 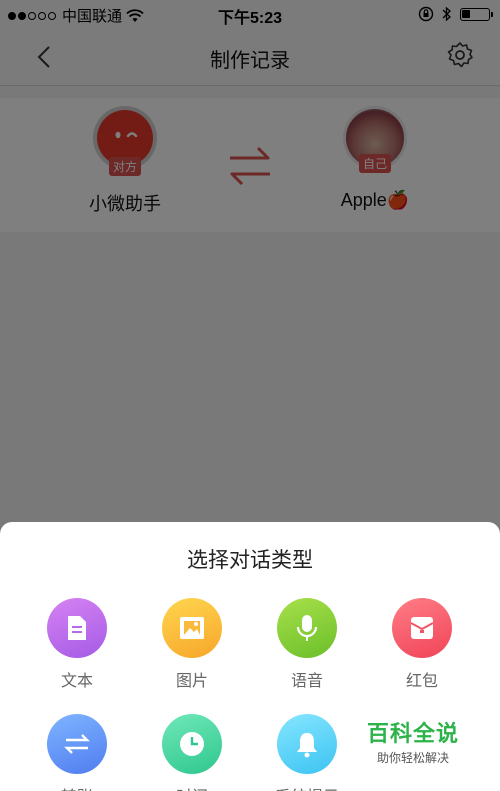 What do you see at coordinates (77, 787) in the screenshot?
I see `option-label: 转账` at bounding box center [77, 787].